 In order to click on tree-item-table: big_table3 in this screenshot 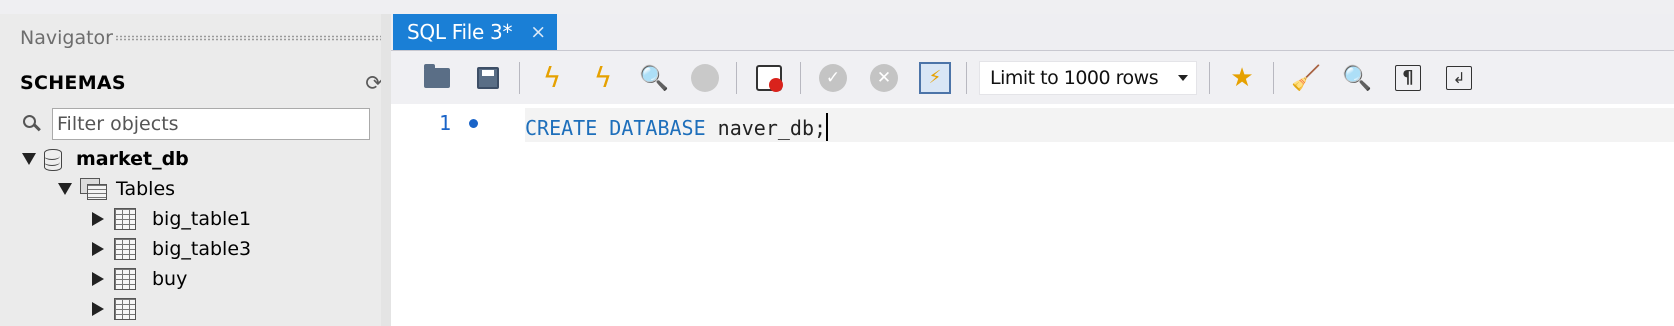, I will do `click(171, 249)`.